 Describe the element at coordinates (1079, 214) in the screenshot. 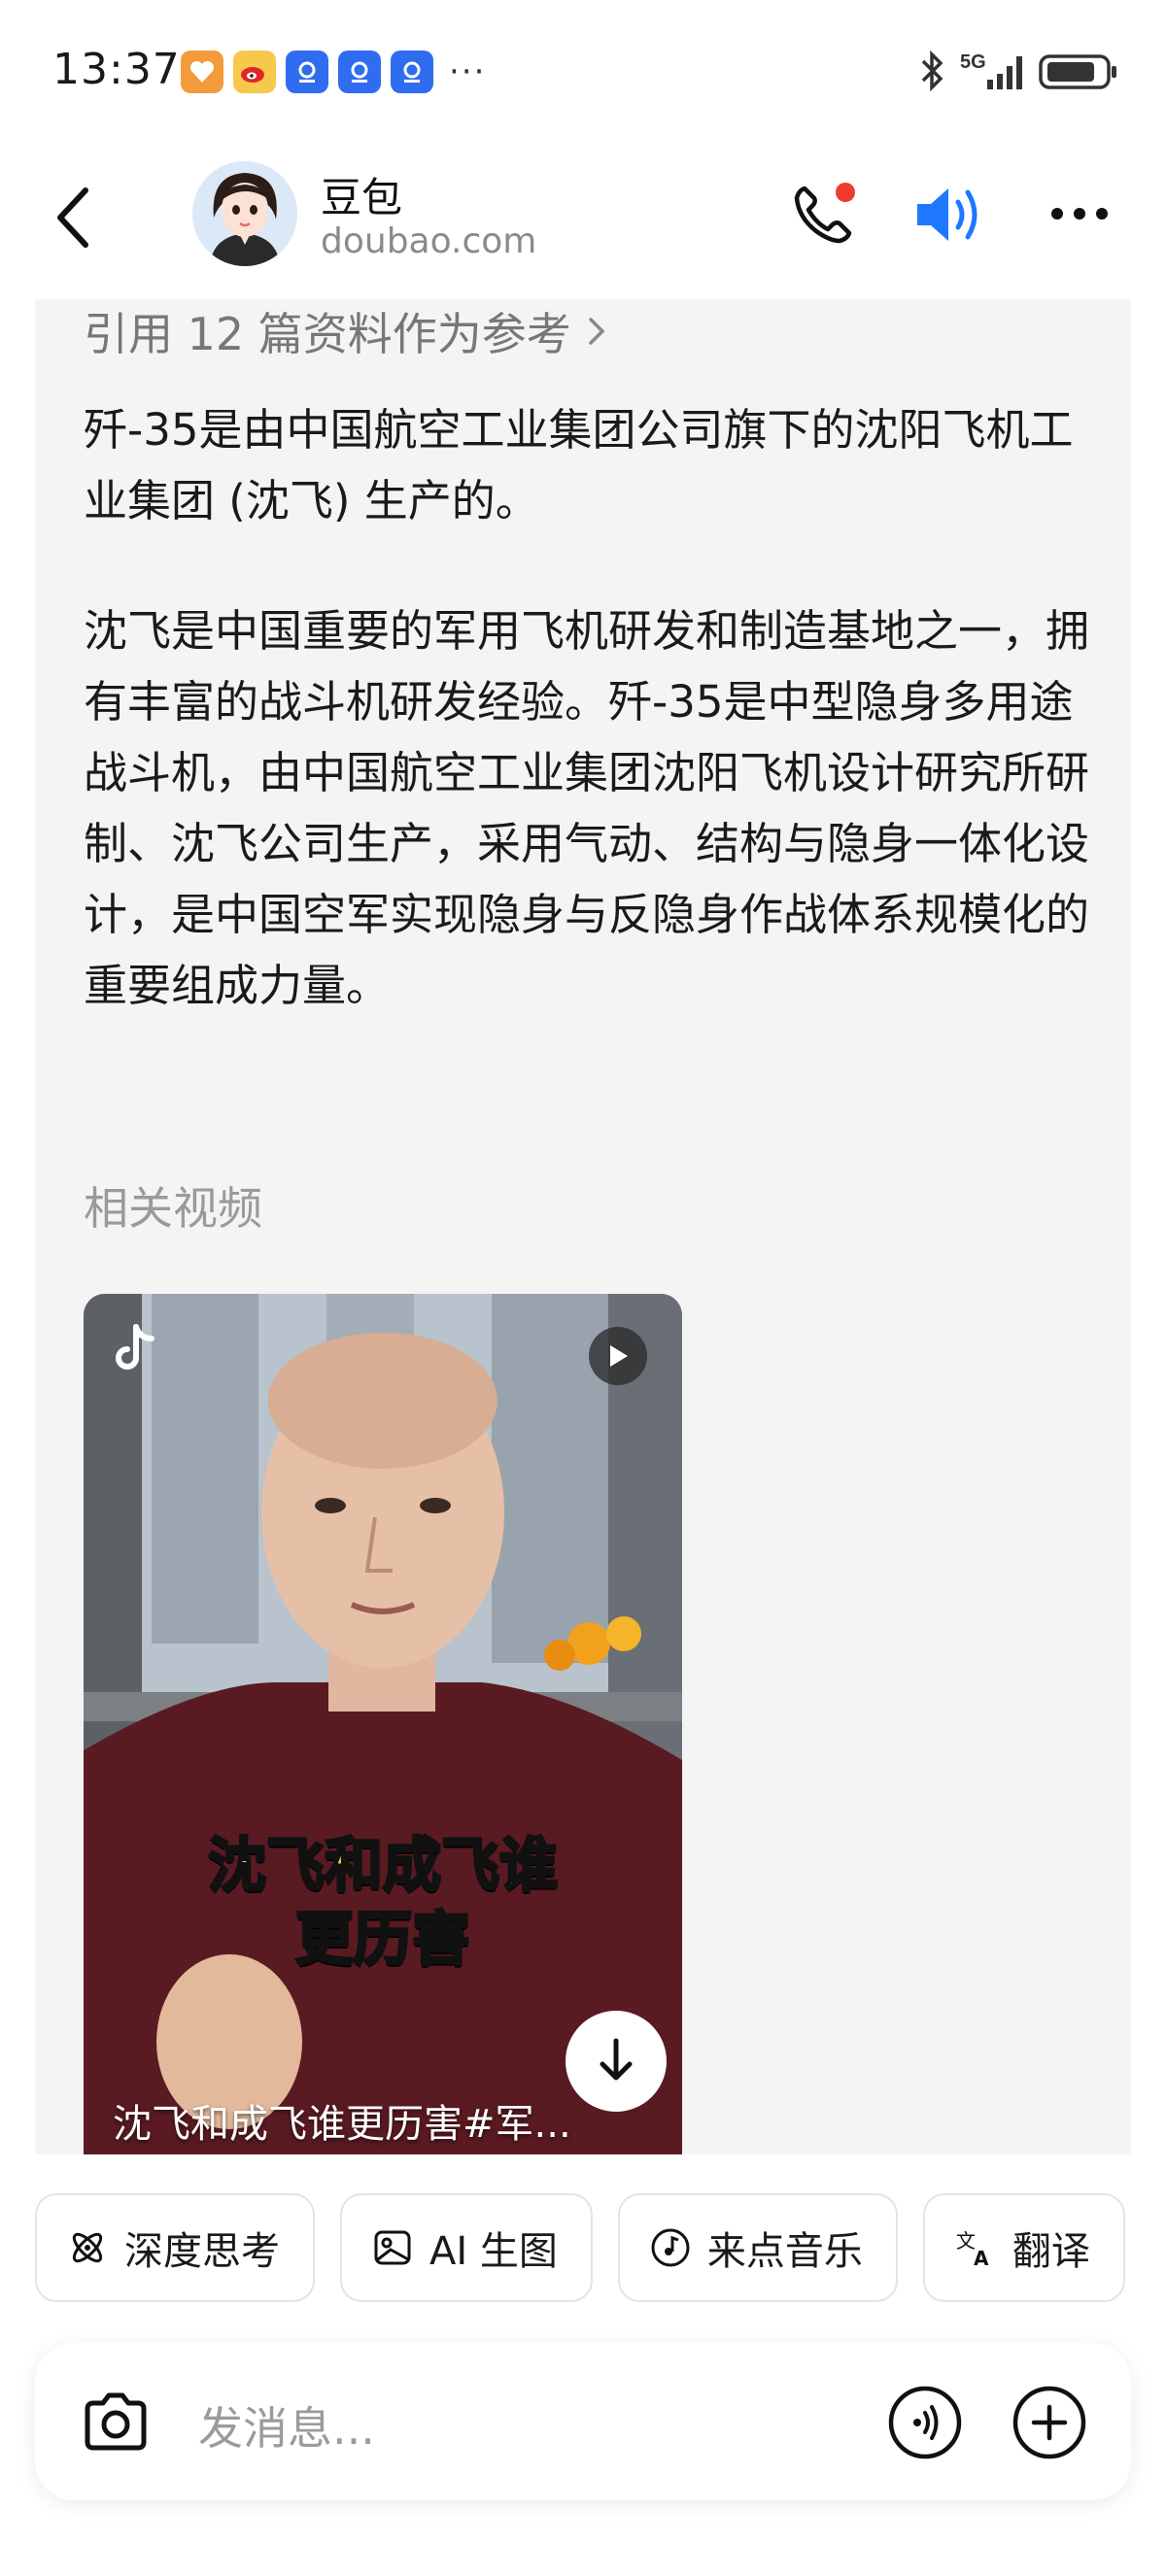

I see `more-options-icon` at that location.